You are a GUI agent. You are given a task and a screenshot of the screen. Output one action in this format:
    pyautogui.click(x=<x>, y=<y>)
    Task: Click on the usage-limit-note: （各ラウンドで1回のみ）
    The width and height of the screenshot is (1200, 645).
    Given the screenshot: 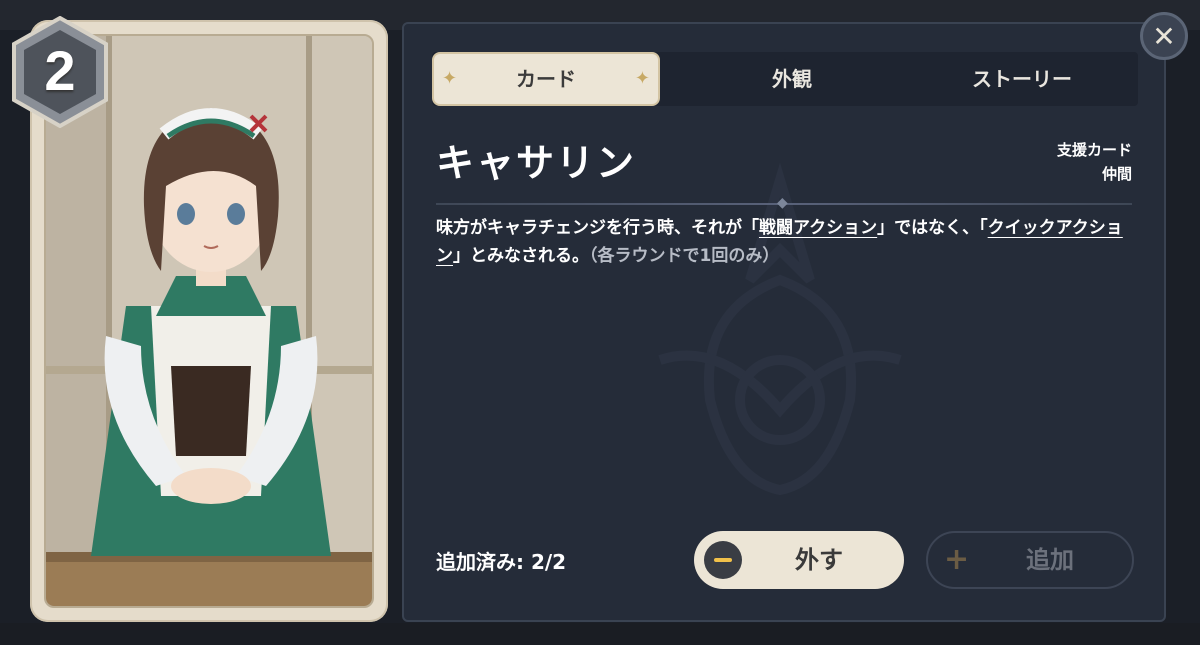 What is the action you would take?
    pyautogui.click(x=684, y=256)
    